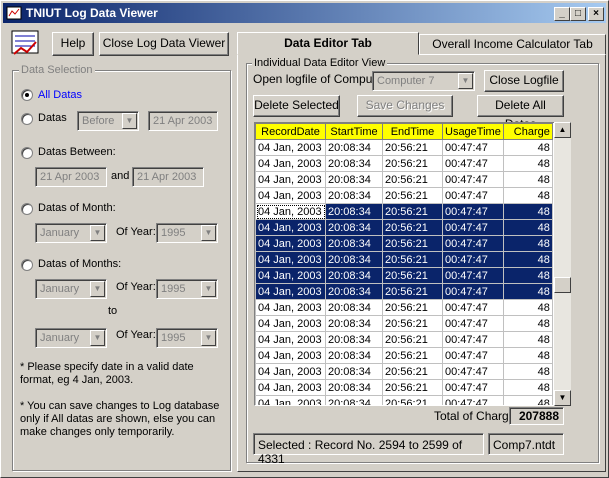  What do you see at coordinates (473, 131) in the screenshot?
I see `column-header: UsageTime` at bounding box center [473, 131].